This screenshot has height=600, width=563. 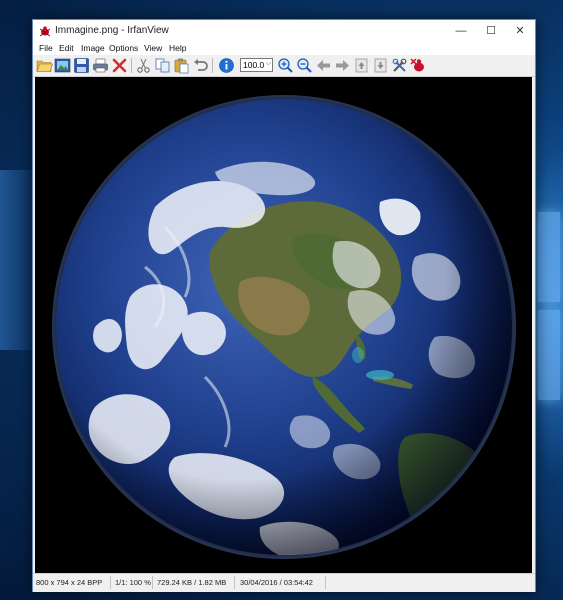 I want to click on zoom-in-icon, so click(x=285, y=65).